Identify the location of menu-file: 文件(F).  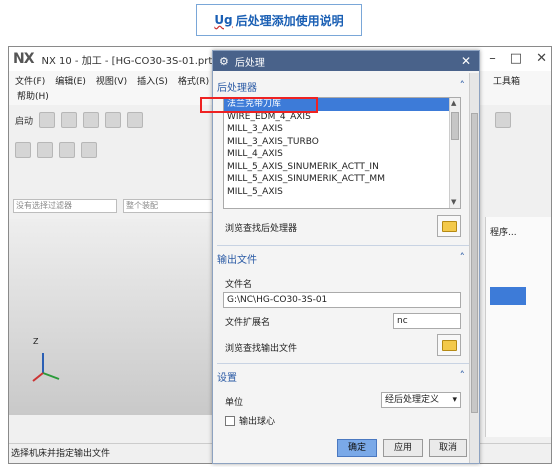
(30, 80).